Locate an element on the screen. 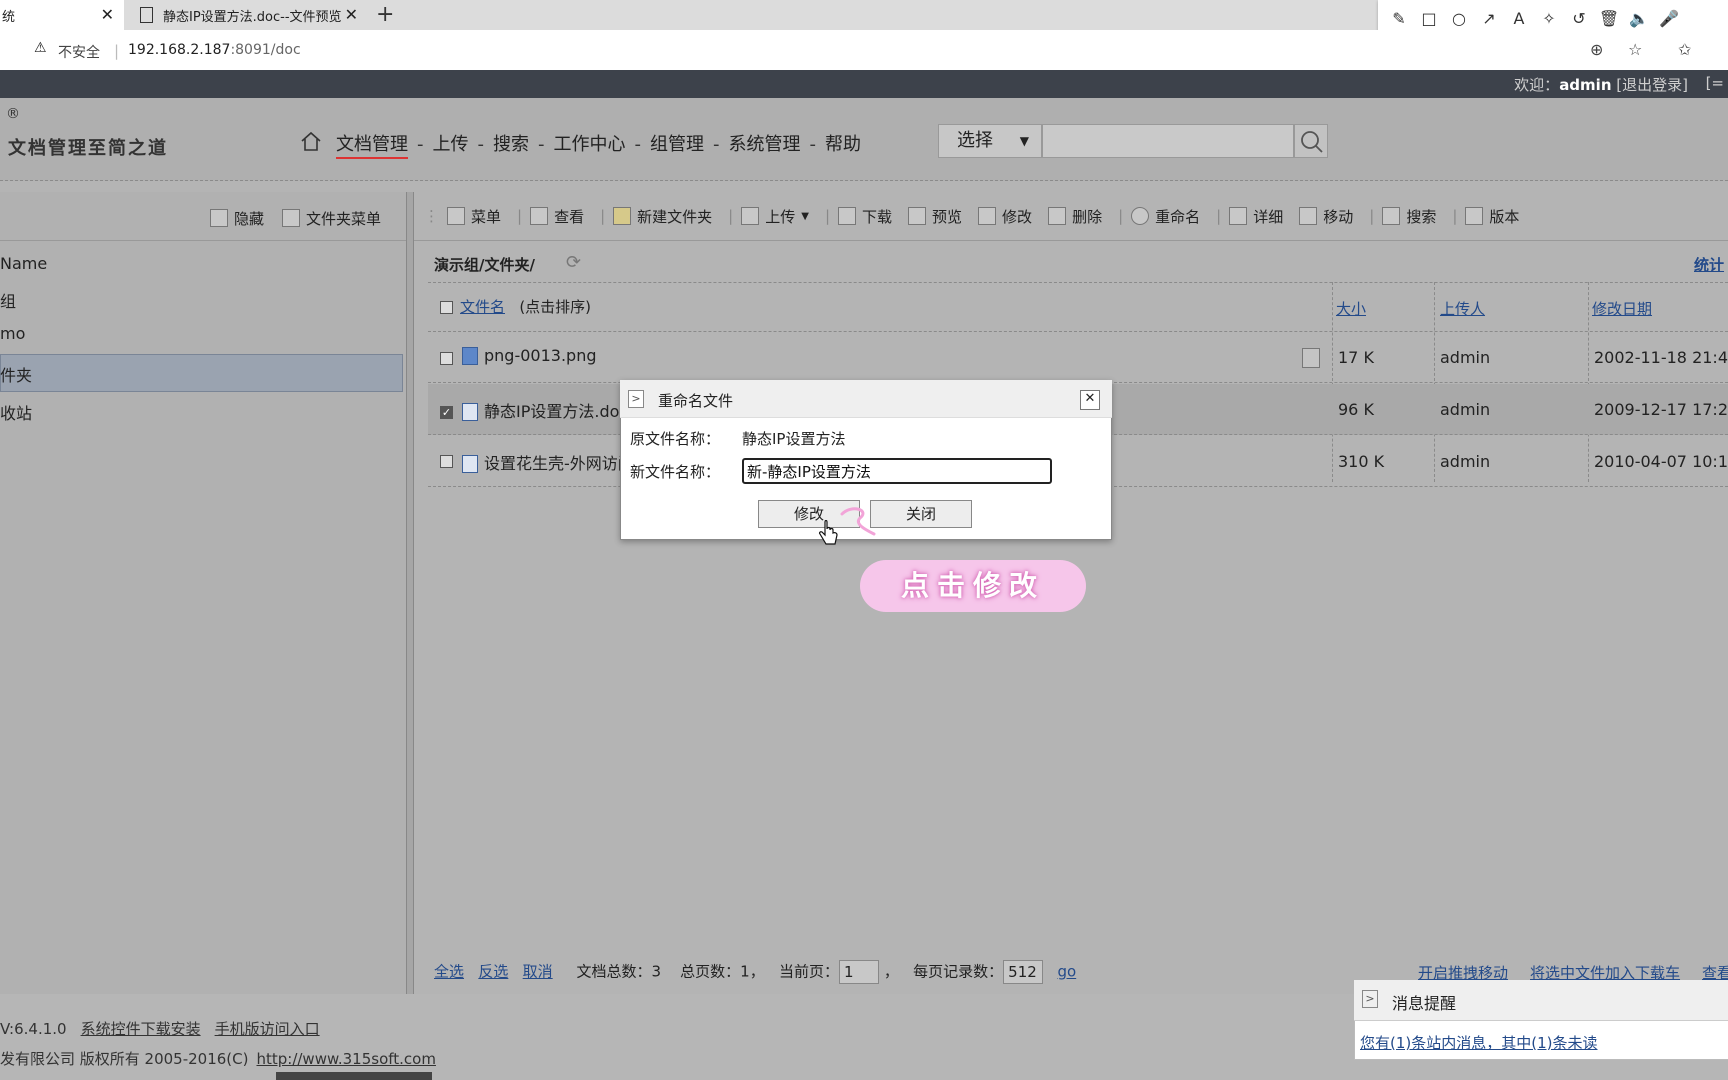 The height and width of the screenshot is (1080, 1728). favorite-add-icon: ☆ is located at coordinates (1635, 49).